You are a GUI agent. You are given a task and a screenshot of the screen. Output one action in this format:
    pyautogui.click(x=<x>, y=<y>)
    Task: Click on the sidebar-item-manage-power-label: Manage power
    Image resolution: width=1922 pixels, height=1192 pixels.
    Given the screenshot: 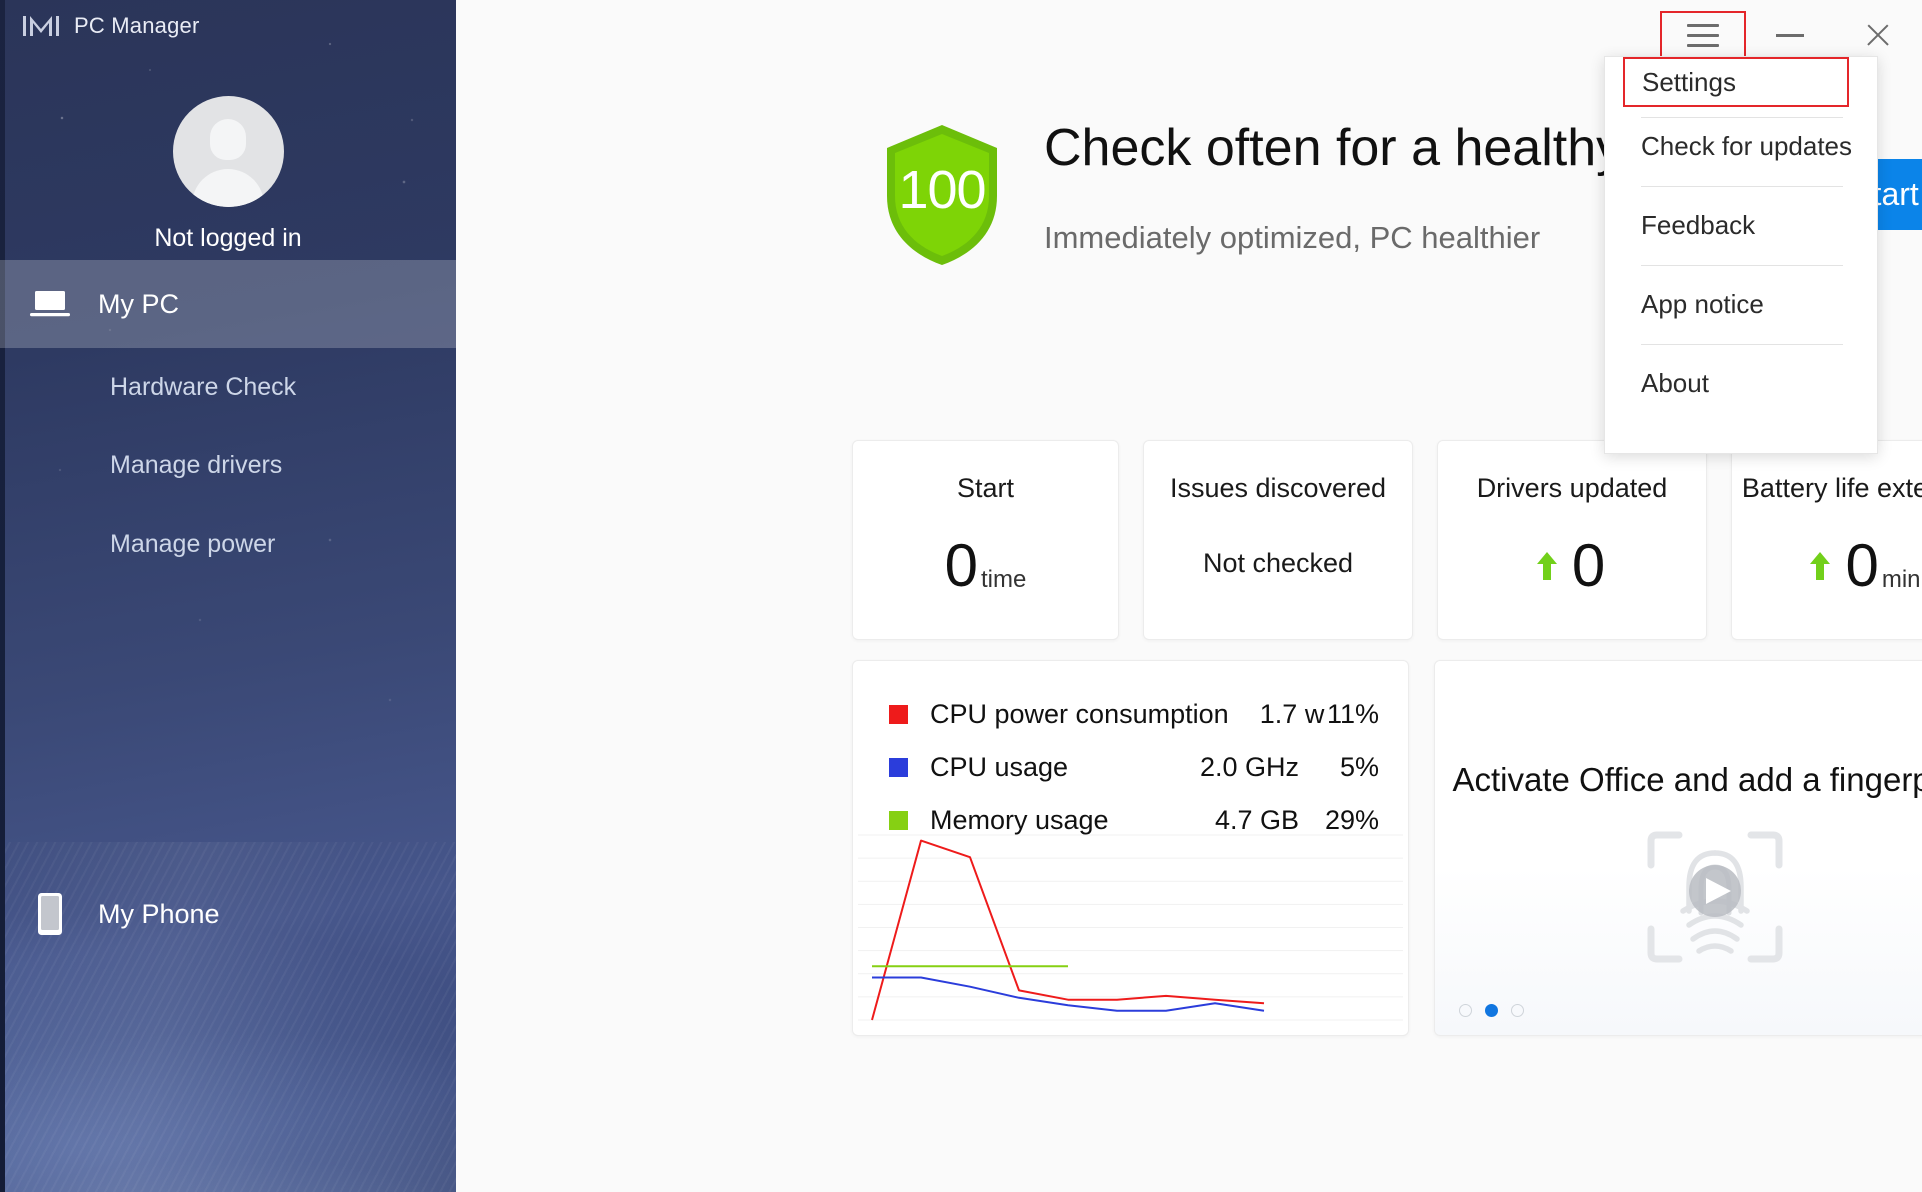 What is the action you would take?
    pyautogui.click(x=193, y=543)
    